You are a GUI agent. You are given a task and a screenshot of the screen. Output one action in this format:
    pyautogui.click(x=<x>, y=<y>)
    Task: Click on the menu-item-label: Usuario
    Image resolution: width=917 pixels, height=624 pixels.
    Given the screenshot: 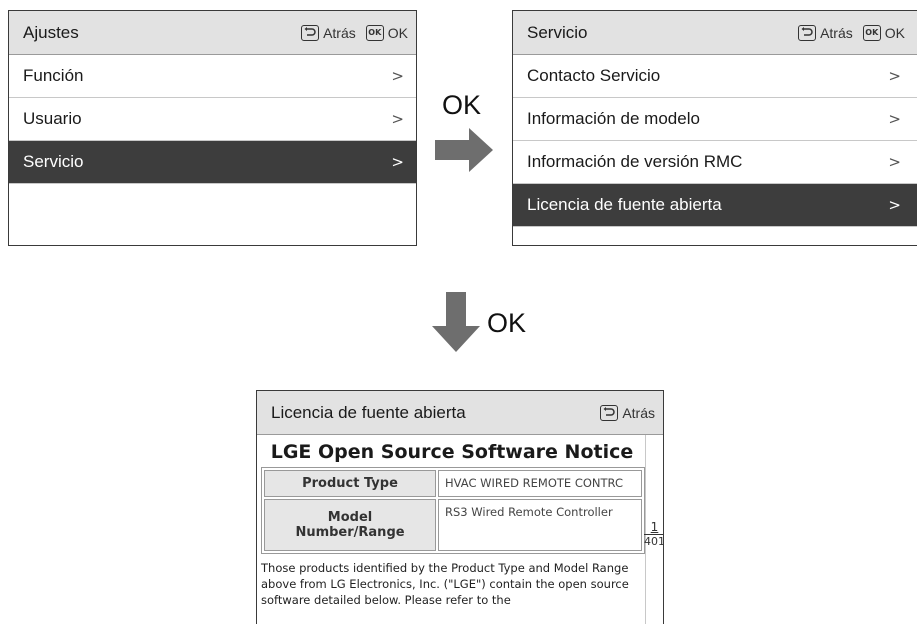 What is the action you would take?
    pyautogui.click(x=52, y=118)
    